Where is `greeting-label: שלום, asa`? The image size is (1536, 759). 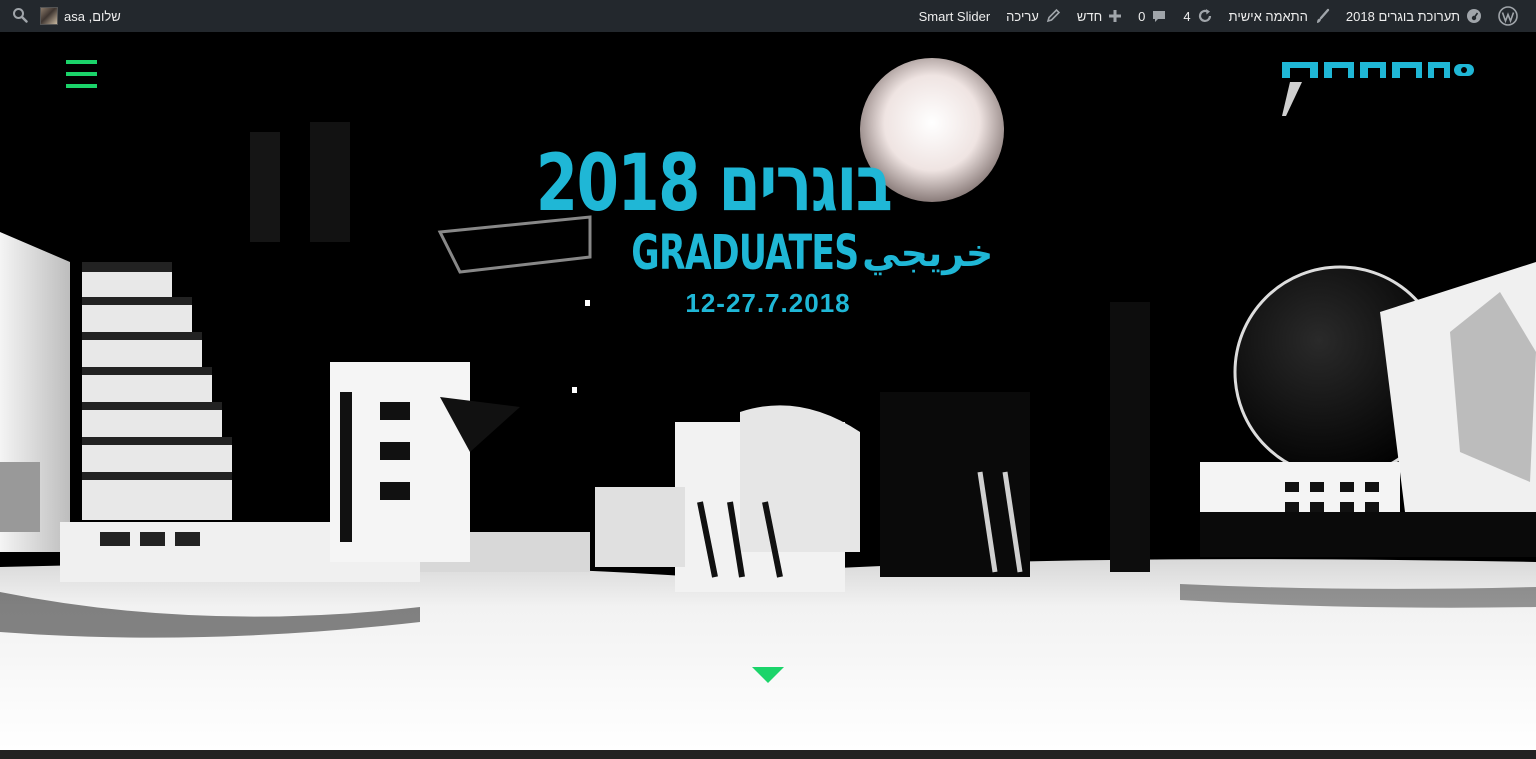 greeting-label: שלום, asa is located at coordinates (92, 16).